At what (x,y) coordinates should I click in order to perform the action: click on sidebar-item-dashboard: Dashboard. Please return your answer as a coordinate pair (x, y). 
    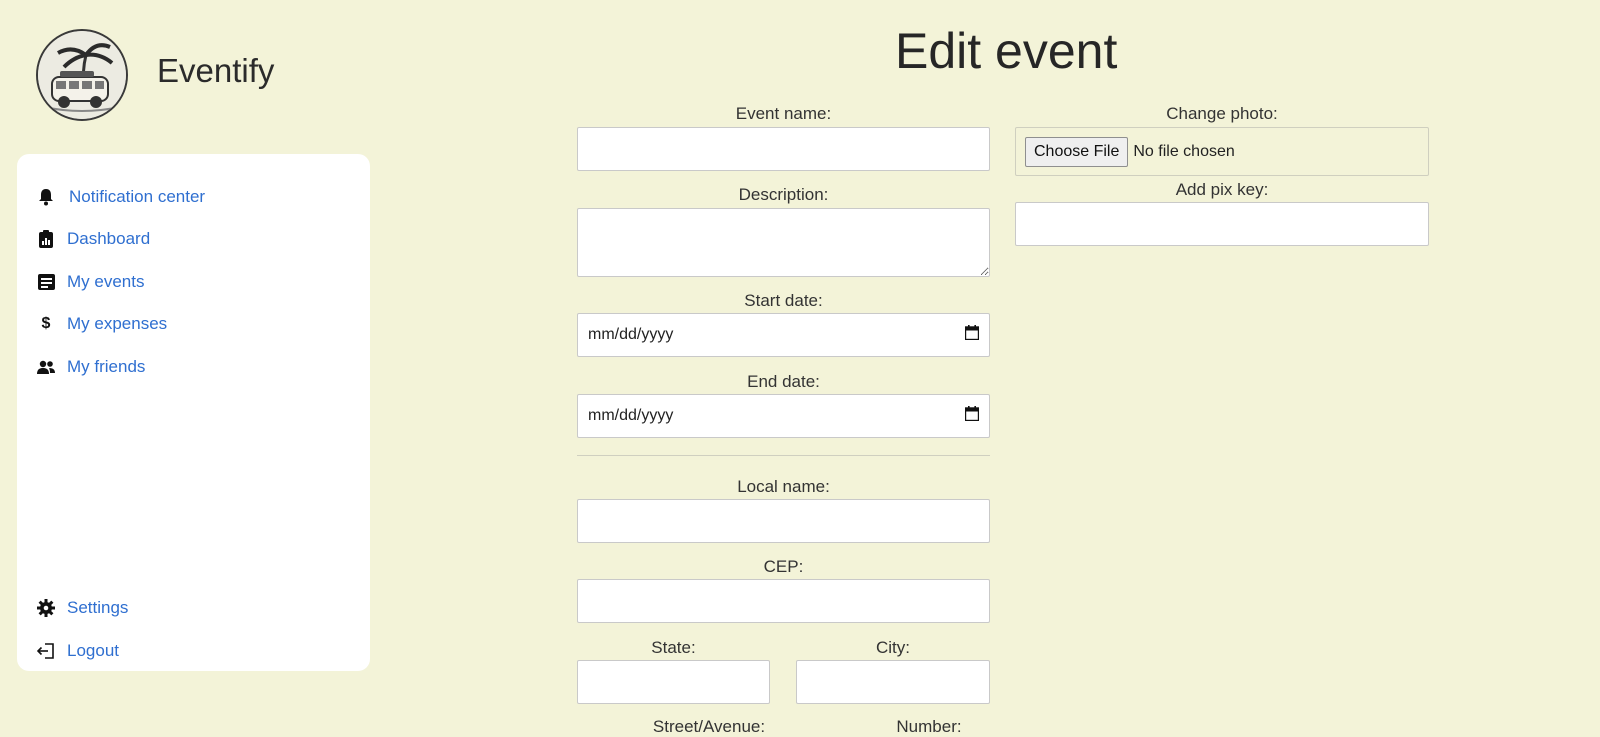
    Looking at the image, I should click on (93, 239).